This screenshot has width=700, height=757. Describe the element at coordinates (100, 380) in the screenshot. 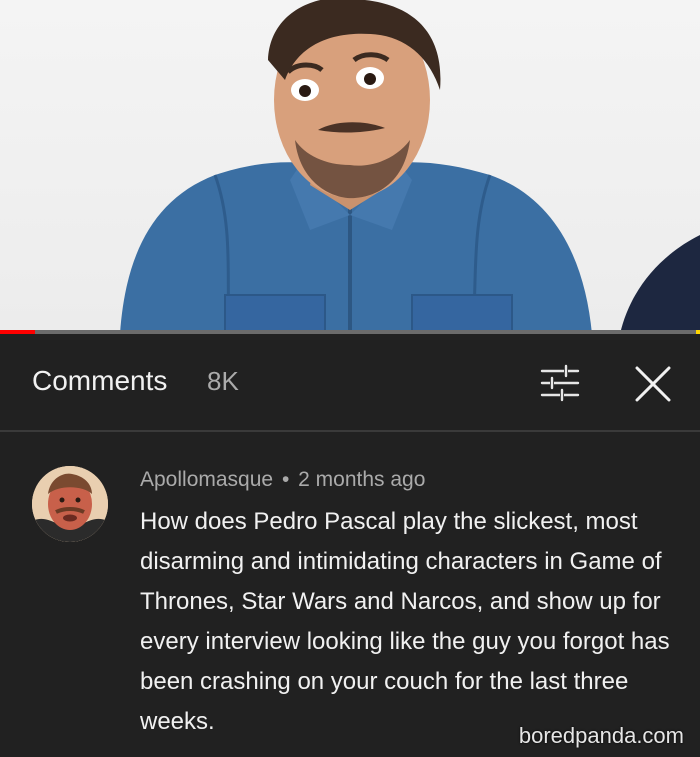

I see `comments-title: Comments` at that location.